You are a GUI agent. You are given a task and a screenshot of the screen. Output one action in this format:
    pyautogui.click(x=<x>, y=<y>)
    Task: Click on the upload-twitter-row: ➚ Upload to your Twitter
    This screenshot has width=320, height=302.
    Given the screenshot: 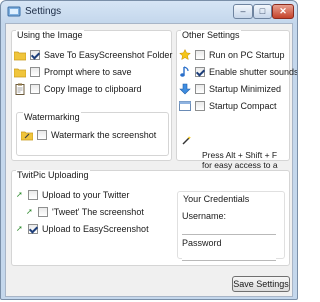 What is the action you would take?
    pyautogui.click(x=72, y=195)
    